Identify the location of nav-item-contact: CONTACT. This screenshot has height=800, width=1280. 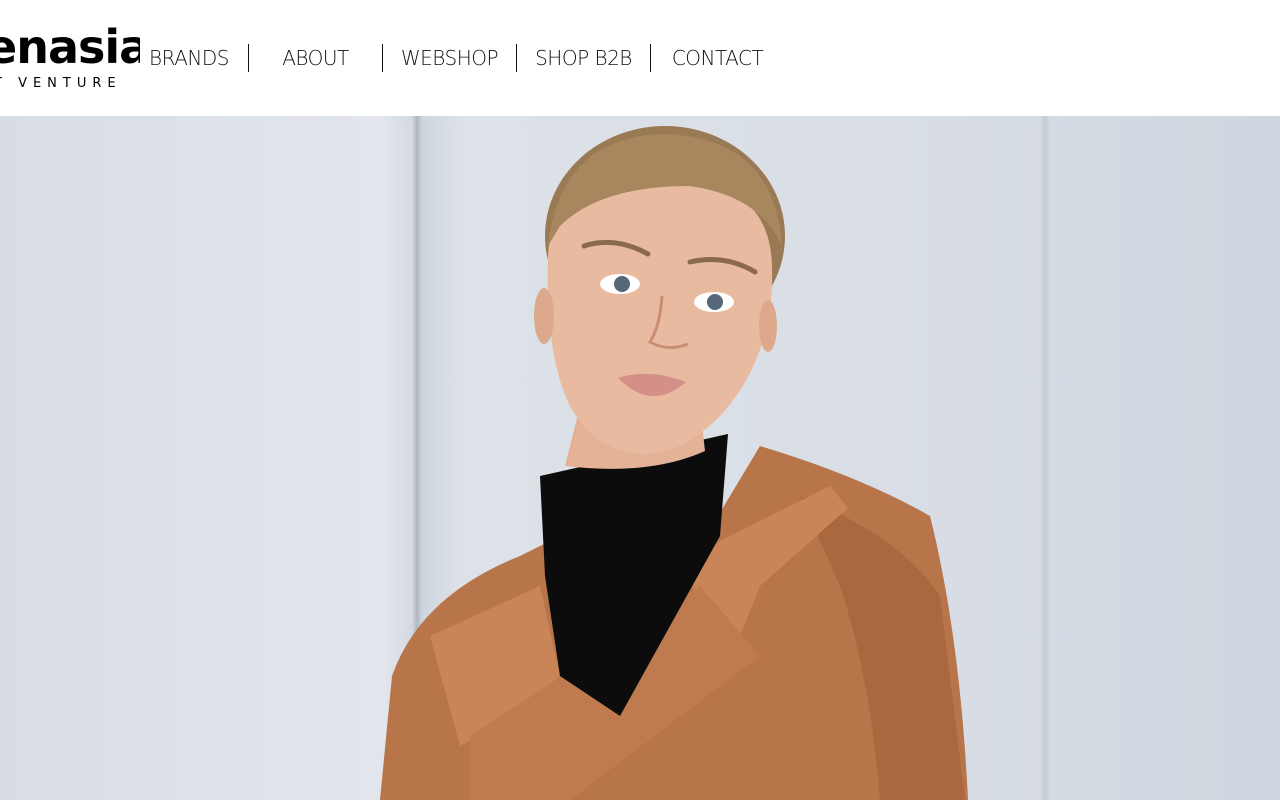
(717, 58).